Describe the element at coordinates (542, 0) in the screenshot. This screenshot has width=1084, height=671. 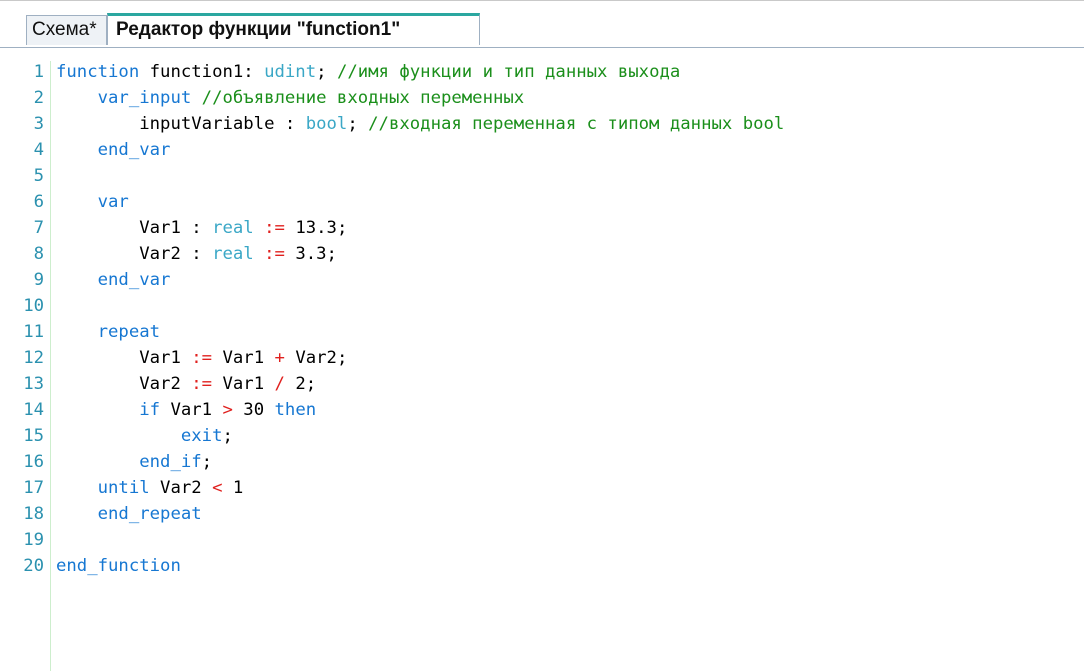
I see `window-top-border` at that location.